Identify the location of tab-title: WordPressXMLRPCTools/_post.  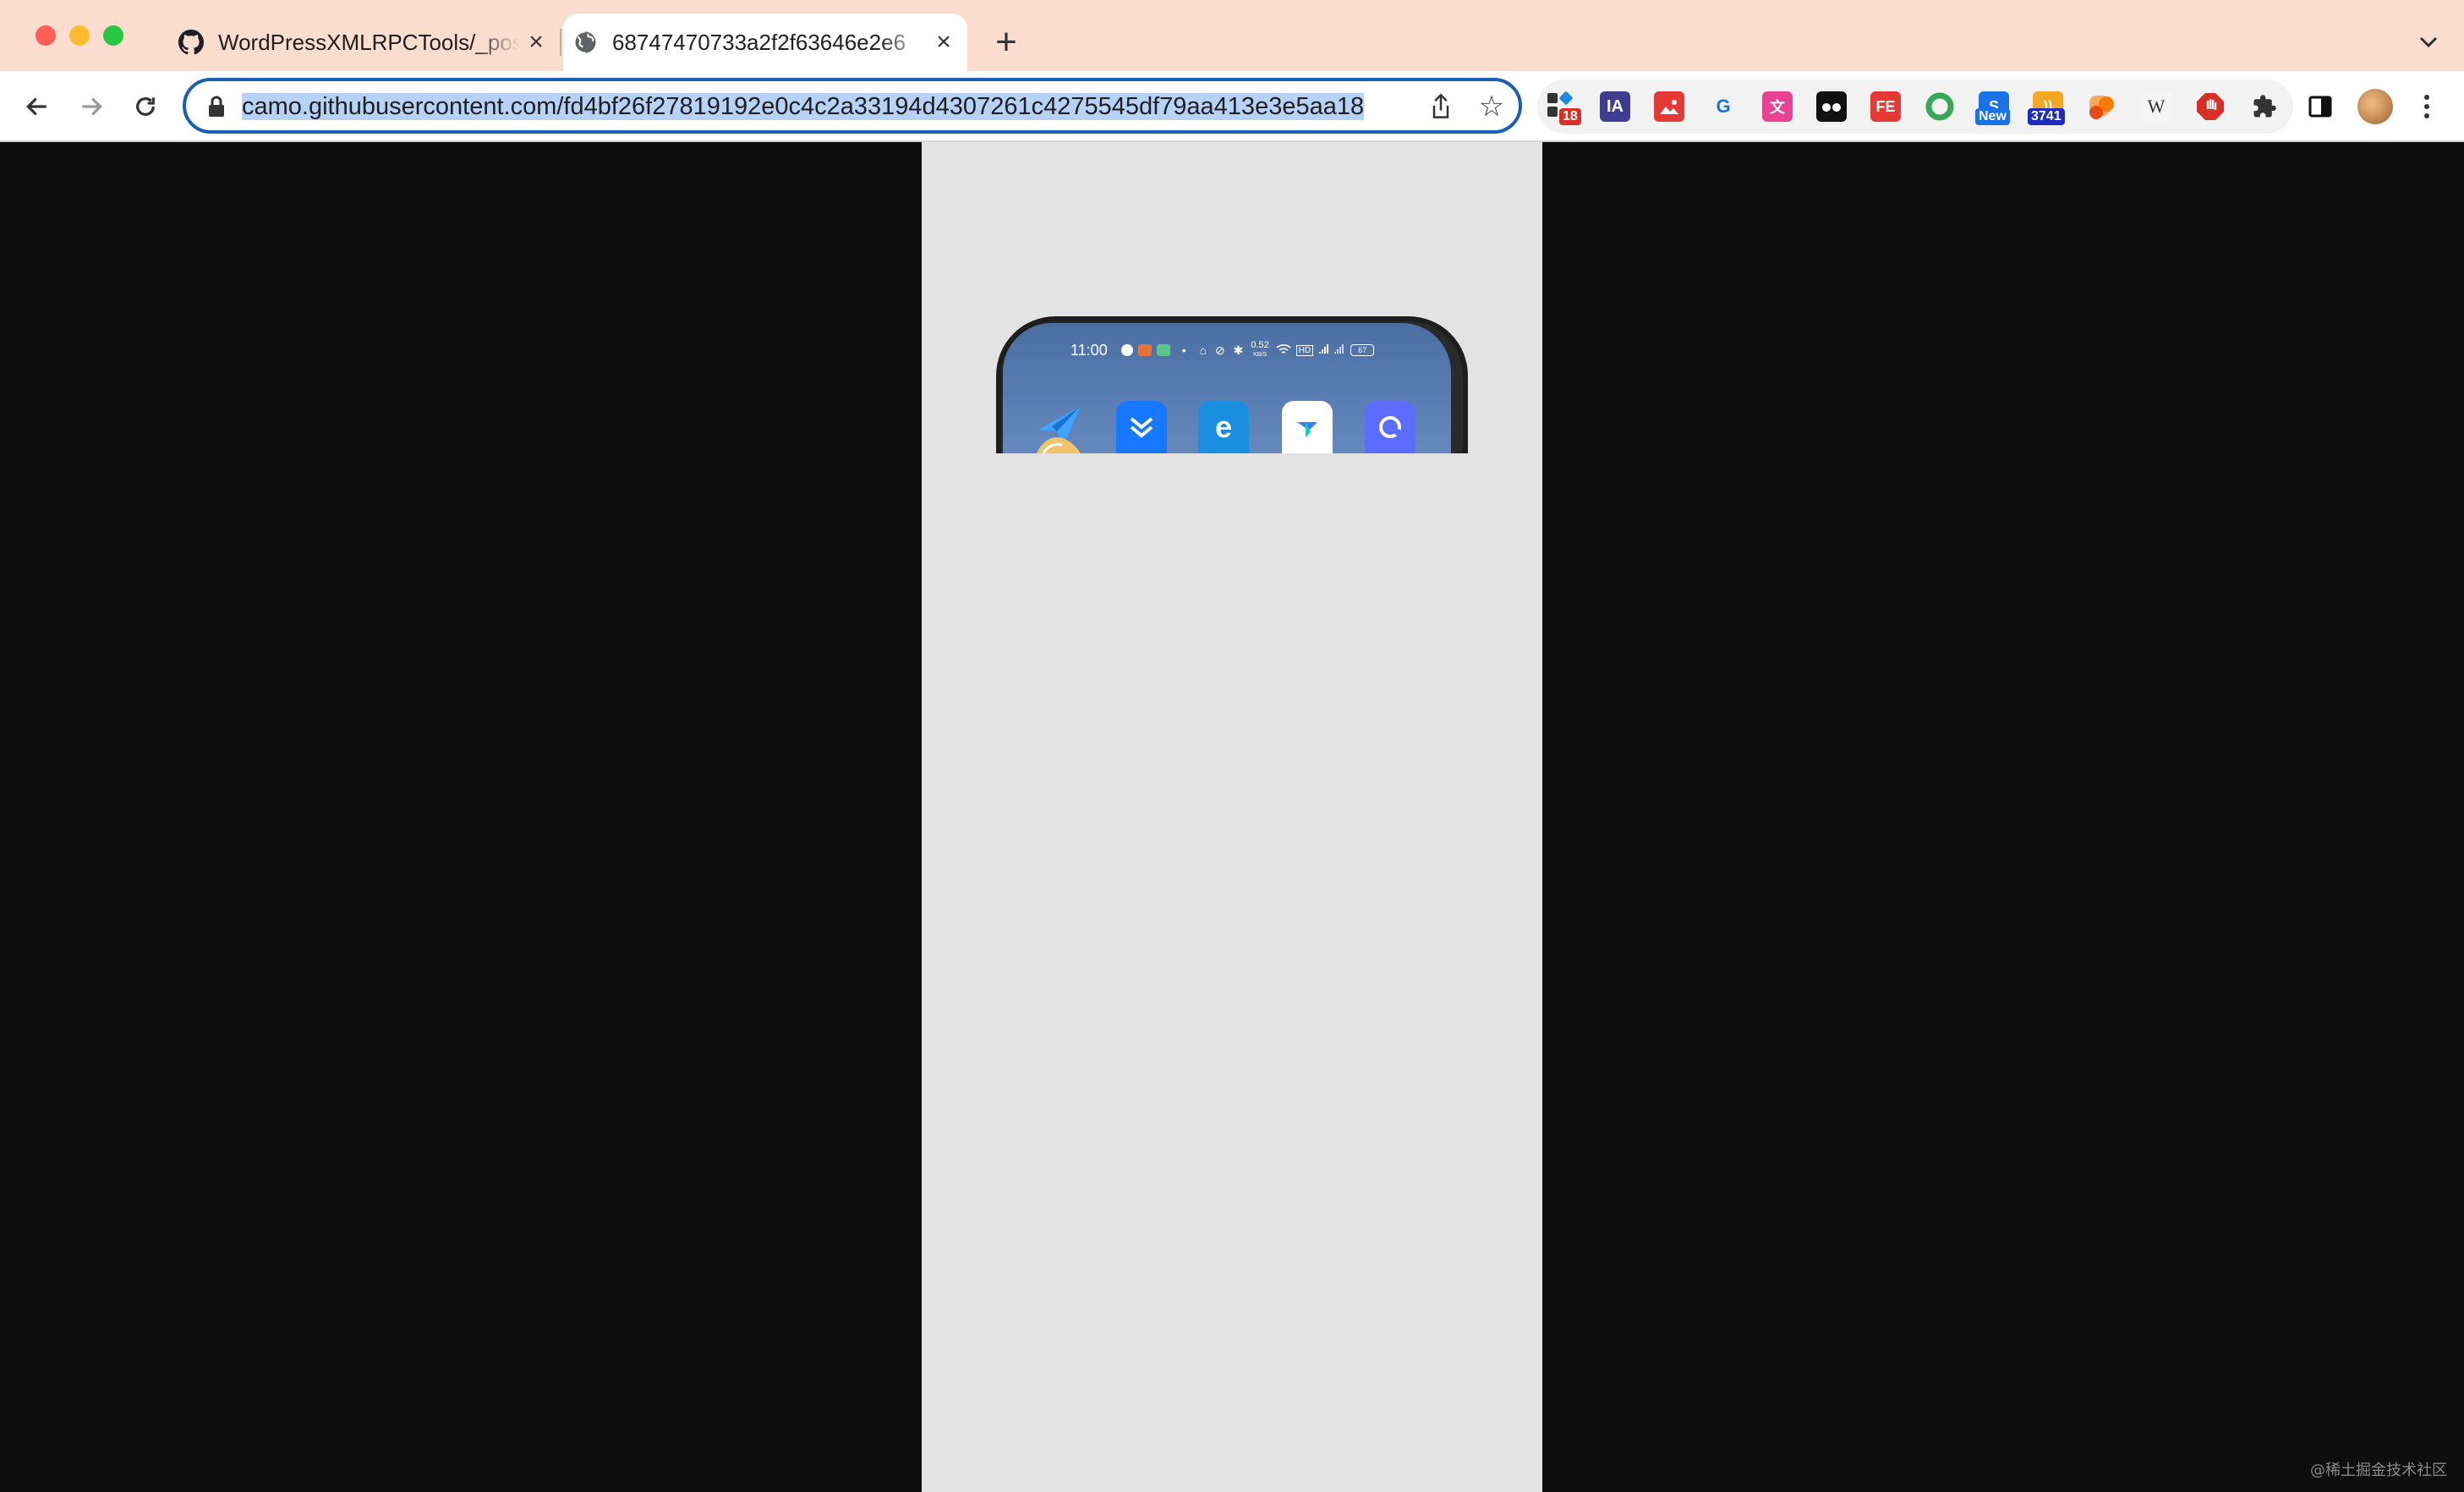
(368, 42).